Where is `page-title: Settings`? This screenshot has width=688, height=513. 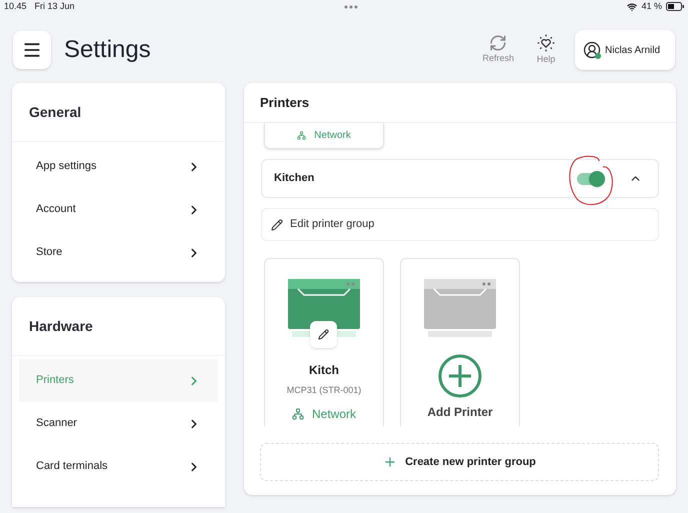
page-title: Settings is located at coordinates (107, 50).